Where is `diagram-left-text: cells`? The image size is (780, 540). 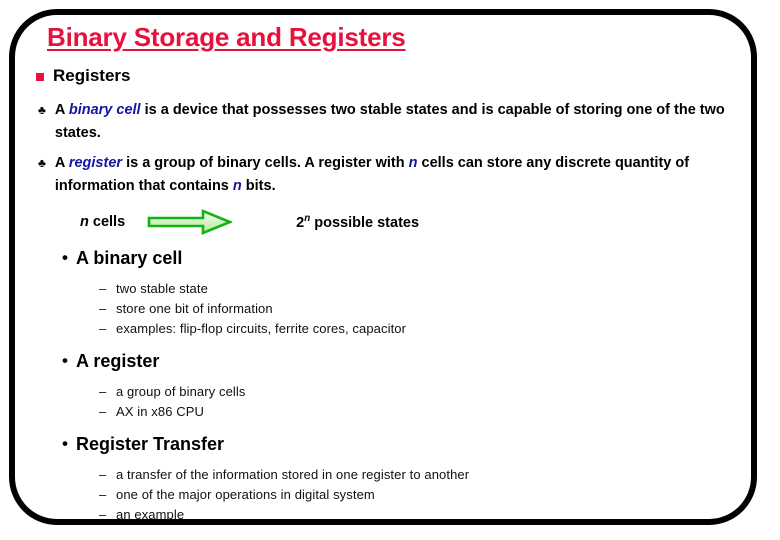
diagram-left-text: cells is located at coordinates (107, 222).